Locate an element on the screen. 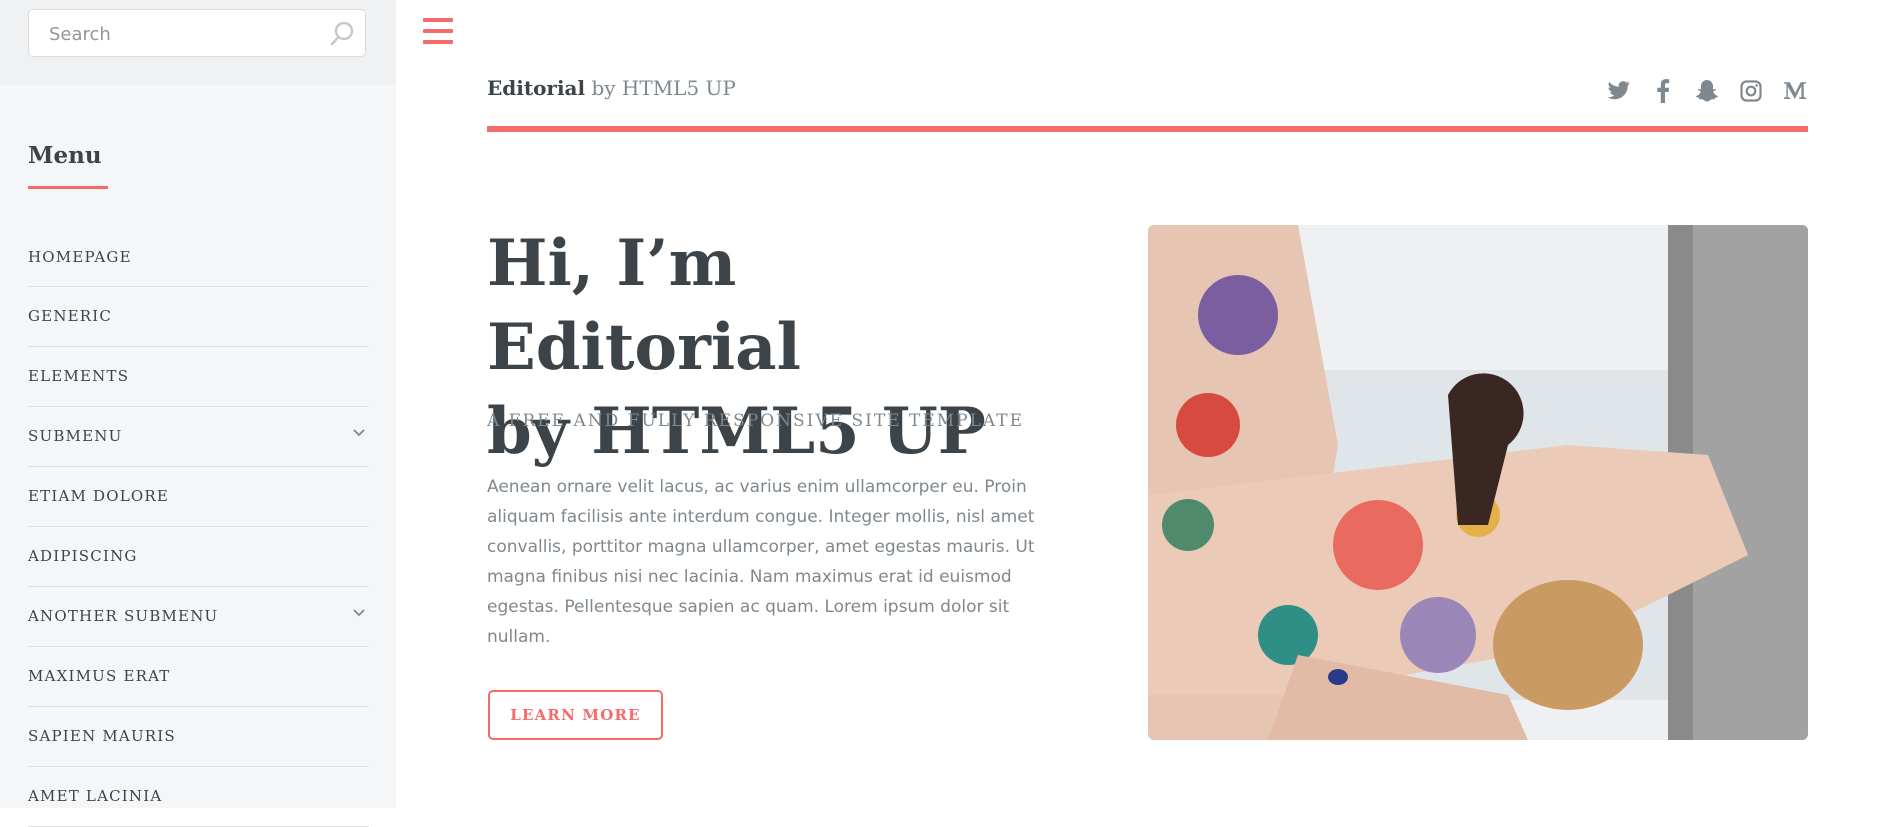  sidebar-item-etiam-dolore: ETIAM DOLORE is located at coordinates (198, 497).